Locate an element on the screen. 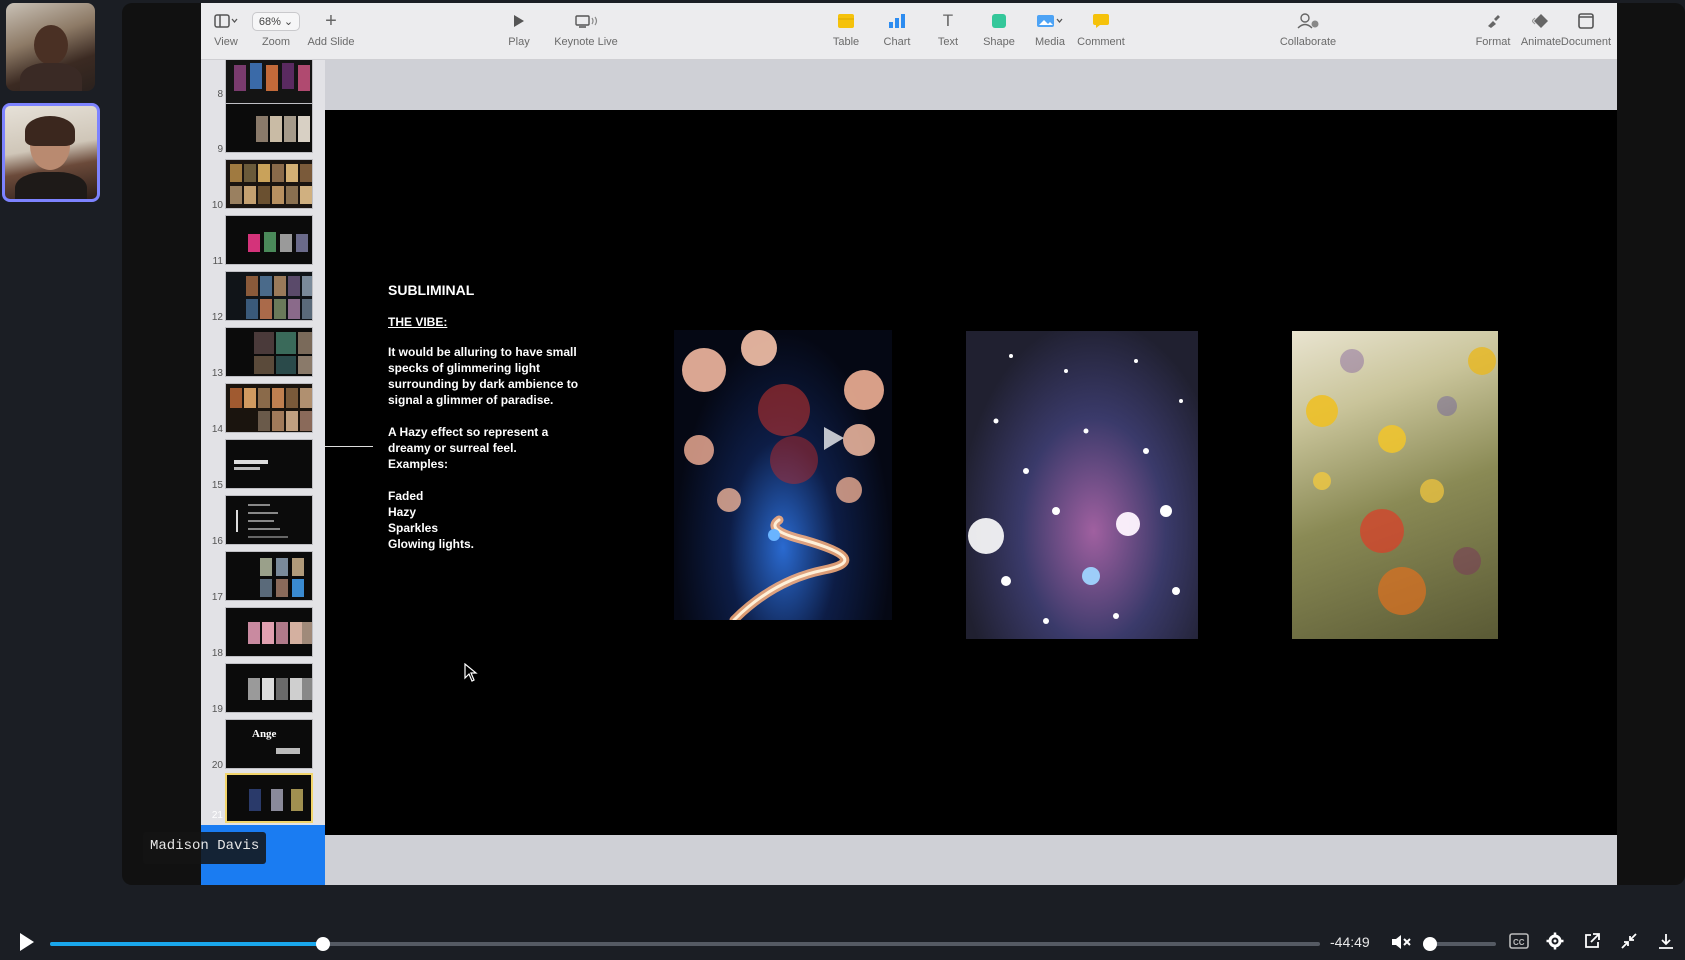  download-button is located at coordinates (1666, 943).